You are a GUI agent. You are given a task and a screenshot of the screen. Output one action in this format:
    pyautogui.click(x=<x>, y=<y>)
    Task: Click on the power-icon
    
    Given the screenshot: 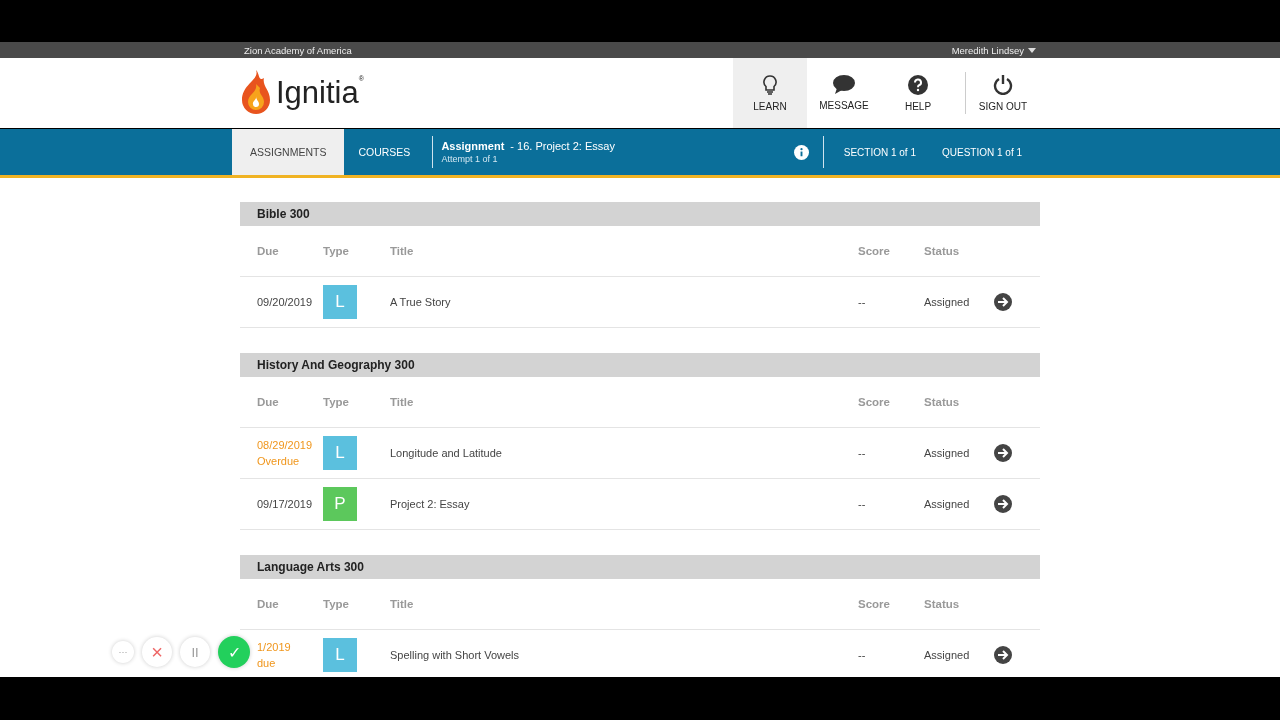 What is the action you would take?
    pyautogui.click(x=1003, y=84)
    